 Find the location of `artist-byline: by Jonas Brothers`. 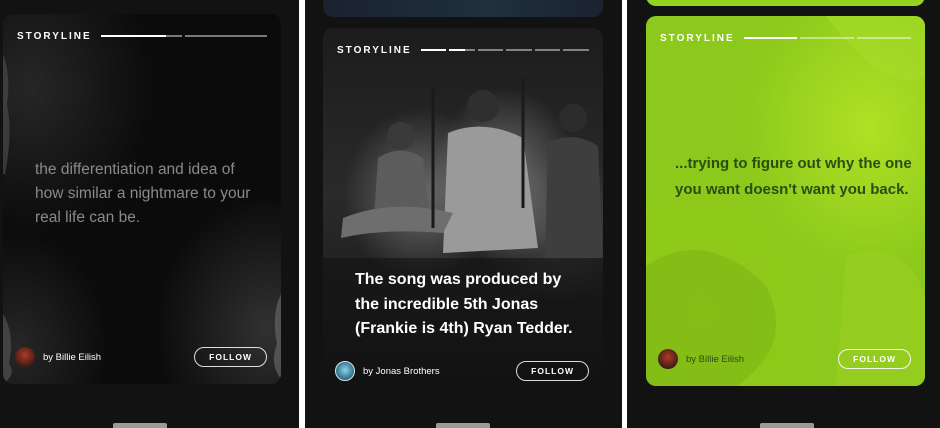

artist-byline: by Jonas Brothers is located at coordinates (439, 371).